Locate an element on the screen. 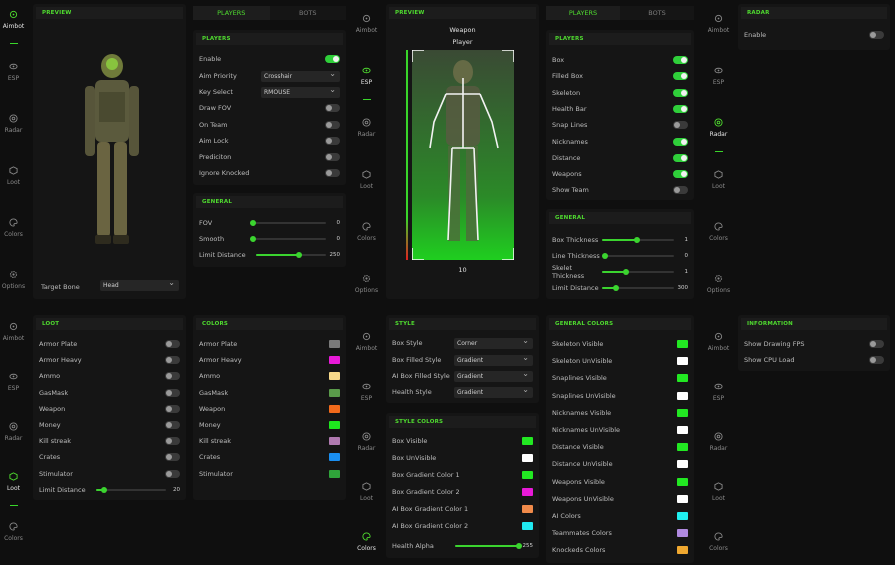 The height and width of the screenshot is (565, 895). skelet-thickness-slider is located at coordinates (638, 272).